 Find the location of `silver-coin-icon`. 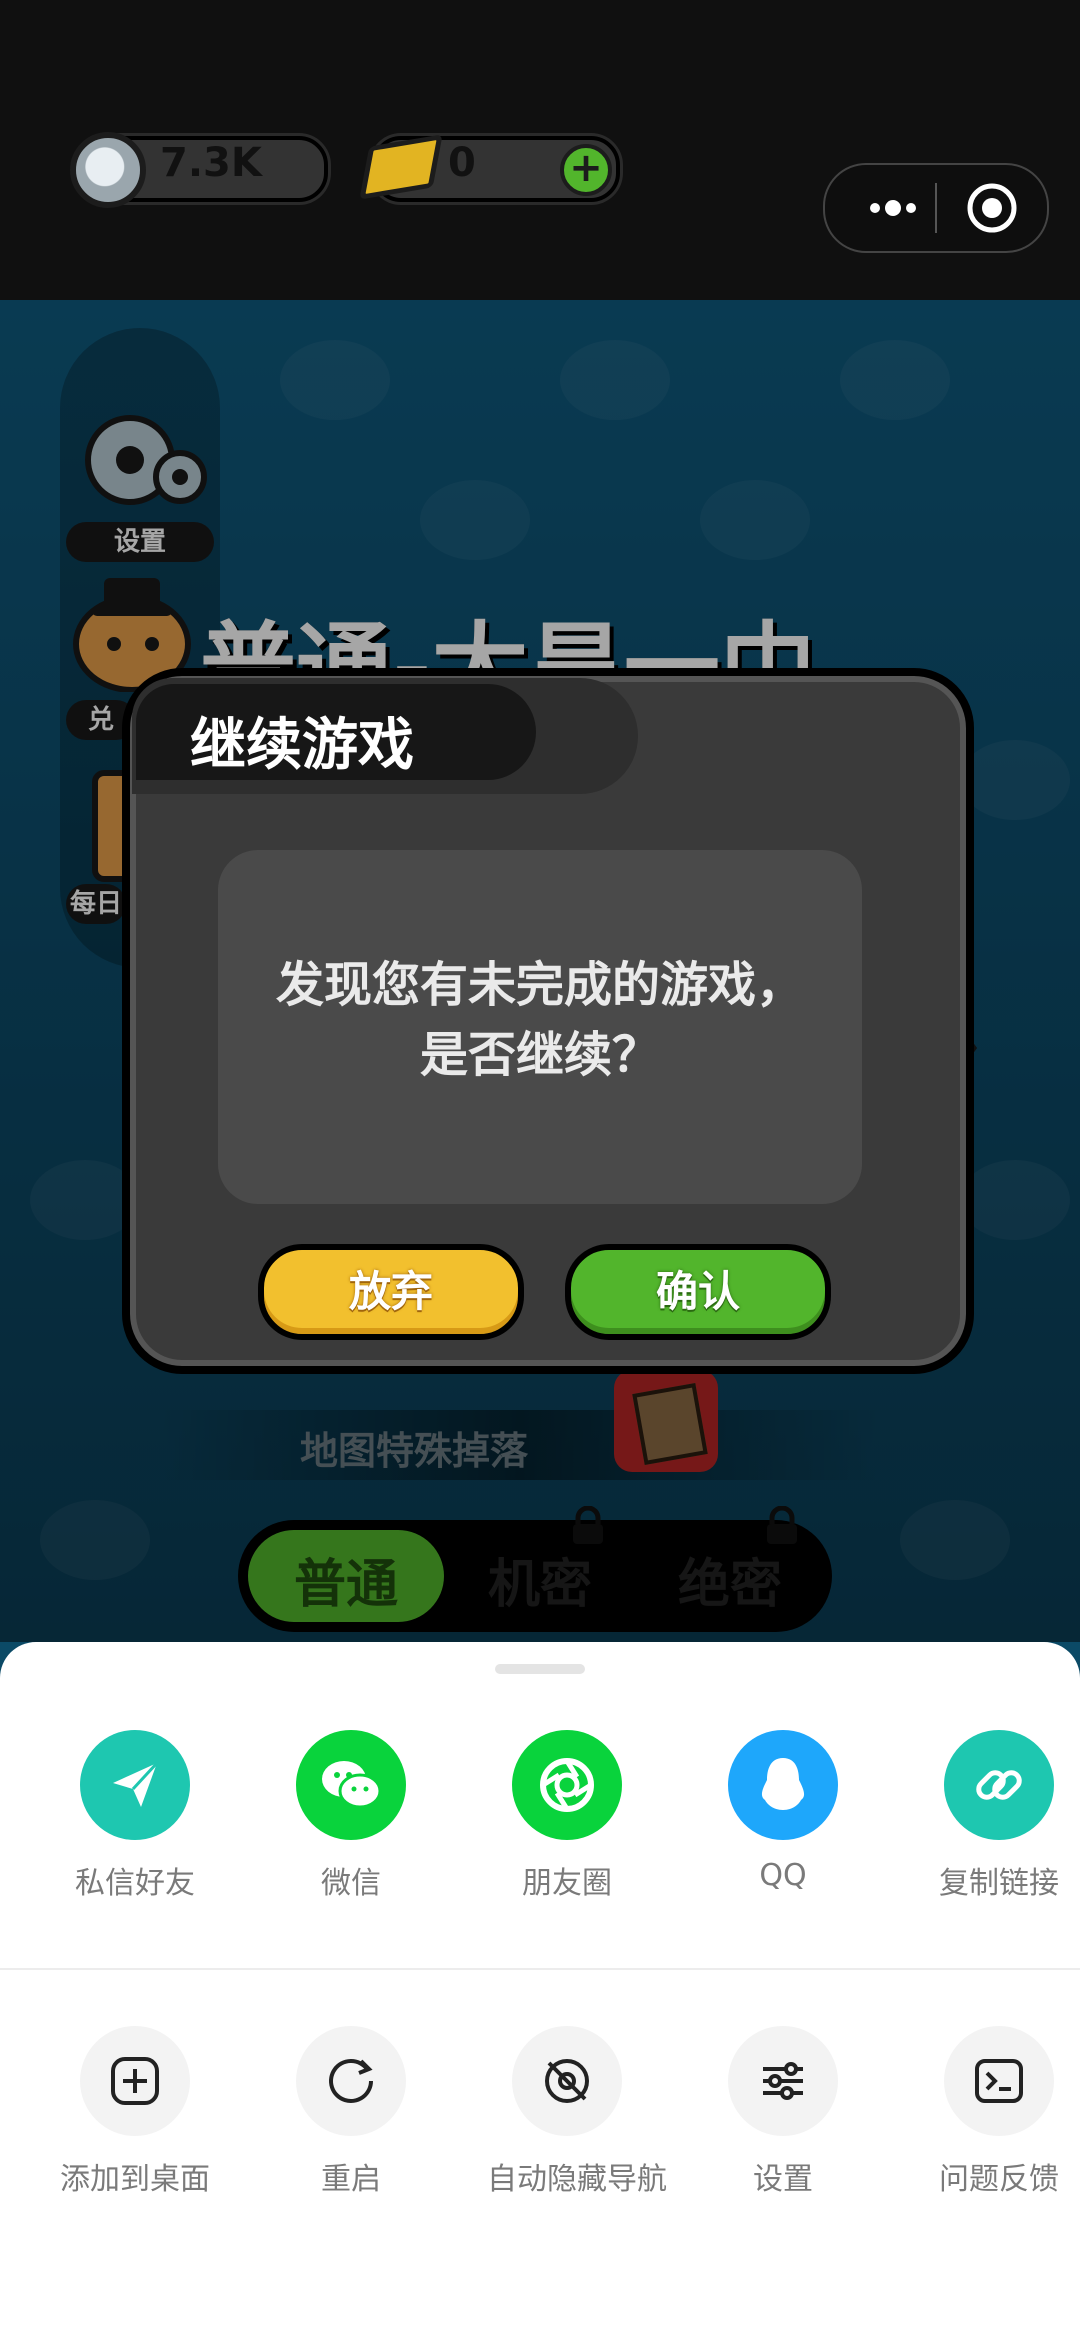

silver-coin-icon is located at coordinates (108, 170).